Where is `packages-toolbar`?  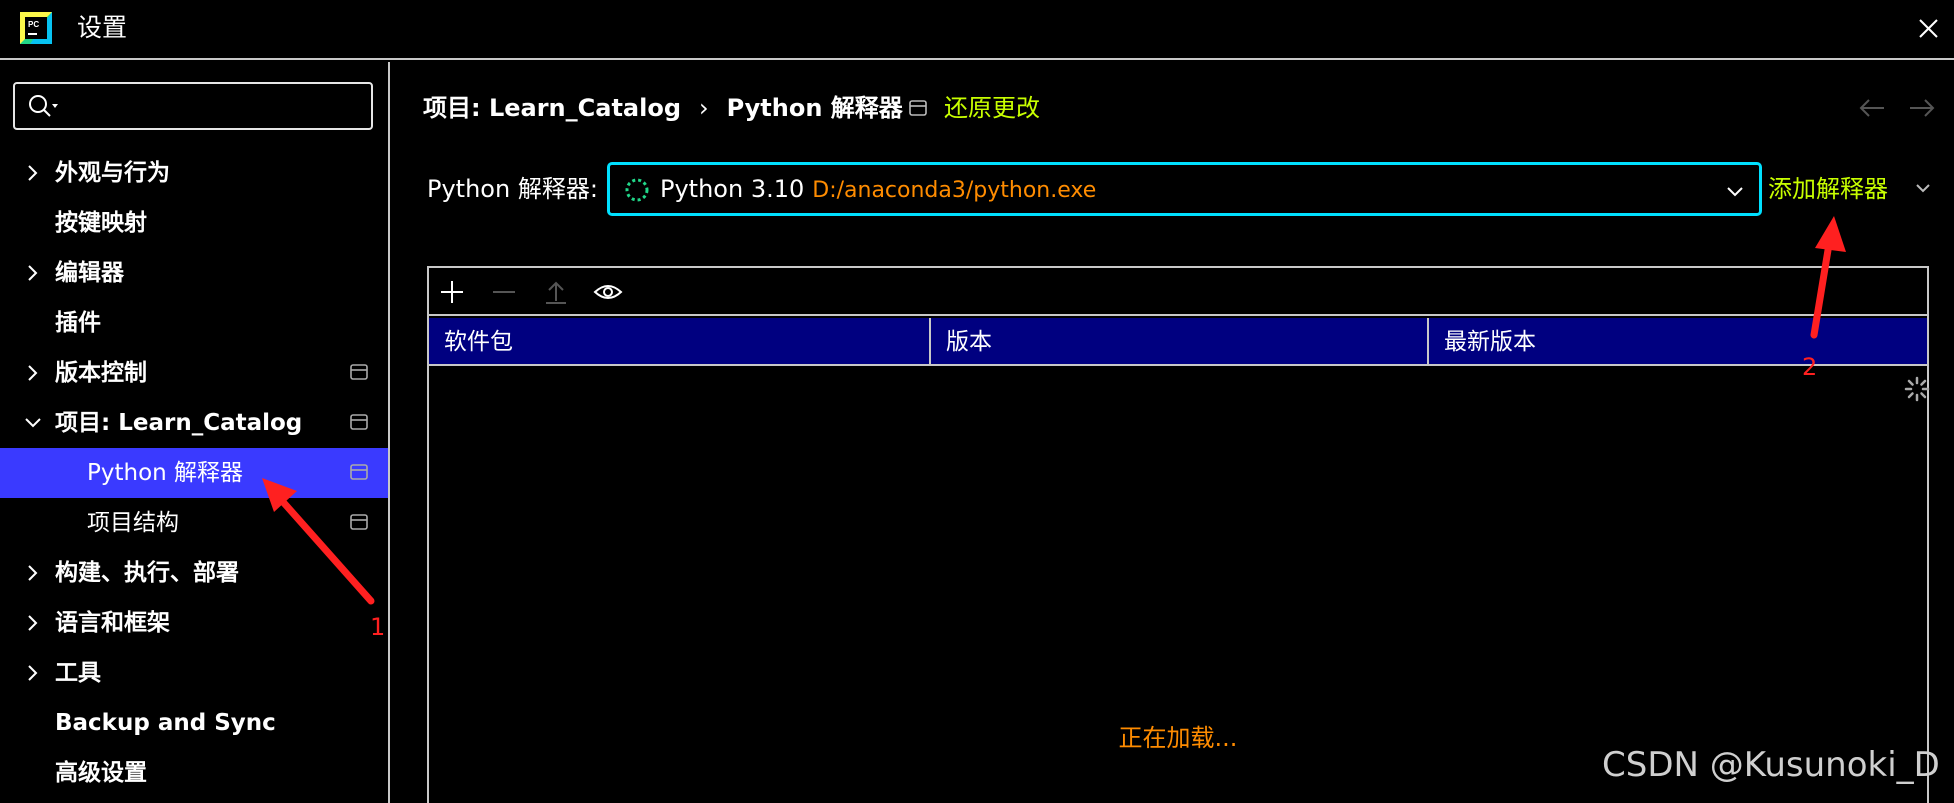
packages-toolbar is located at coordinates (1178, 292).